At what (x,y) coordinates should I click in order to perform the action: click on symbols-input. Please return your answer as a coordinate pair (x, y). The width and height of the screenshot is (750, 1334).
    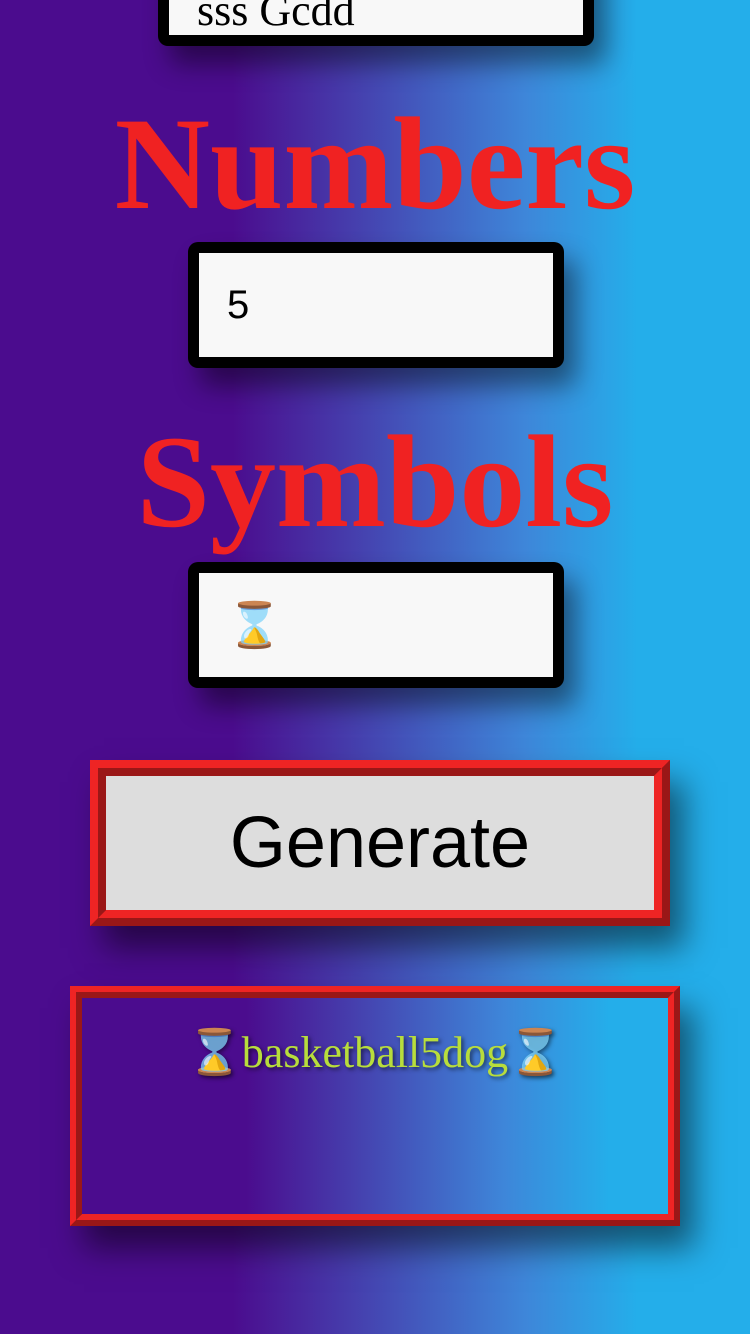
    Looking at the image, I should click on (376, 625).